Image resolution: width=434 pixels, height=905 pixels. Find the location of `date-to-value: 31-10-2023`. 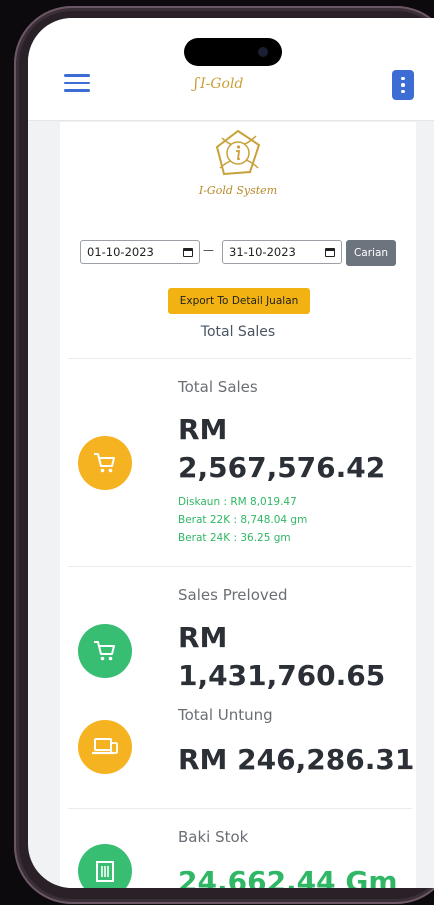

date-to-value: 31-10-2023 is located at coordinates (262, 252).